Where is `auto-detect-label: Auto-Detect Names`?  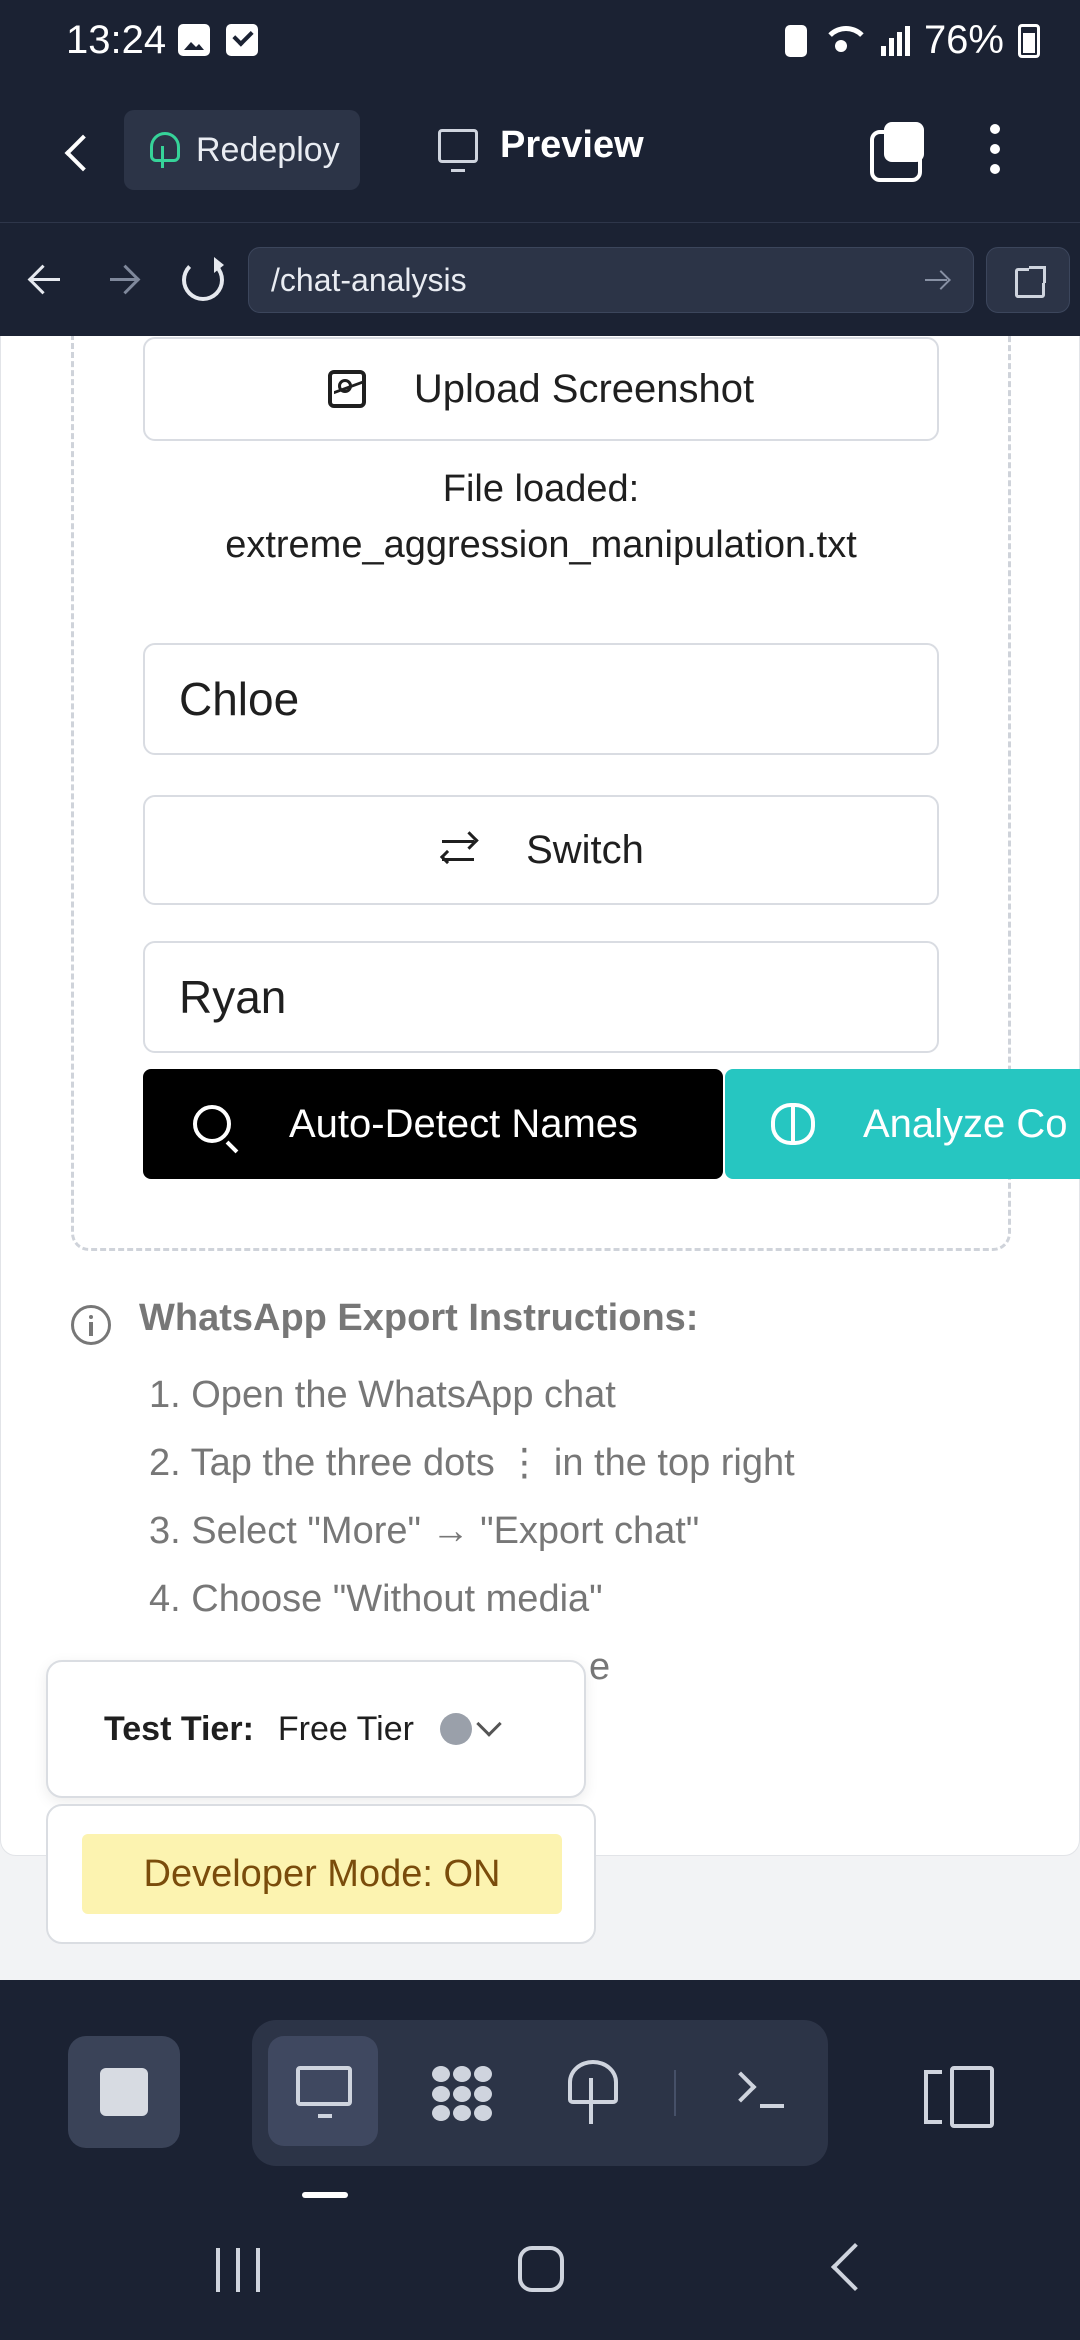 auto-detect-label: Auto-Detect Names is located at coordinates (464, 1123).